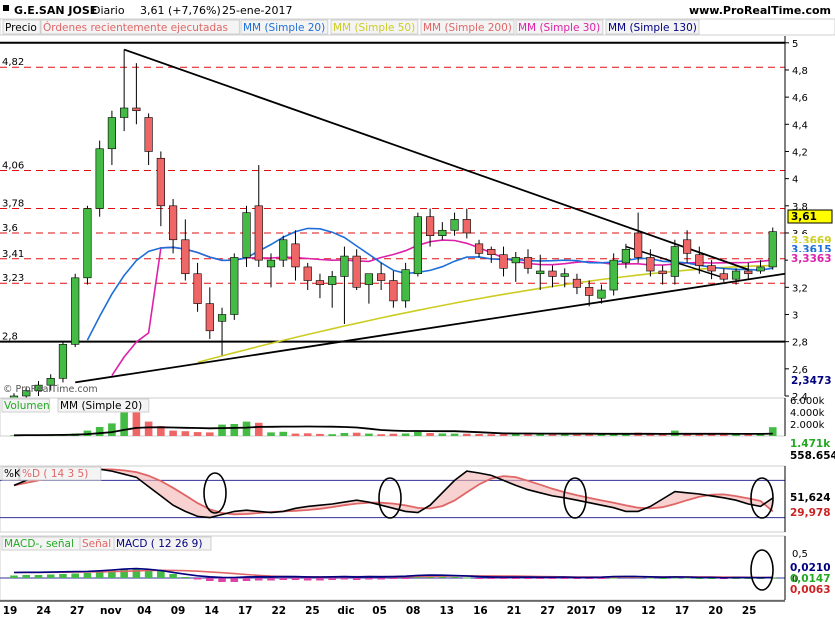  I want to click on period-label: Diario, so click(108, 10).